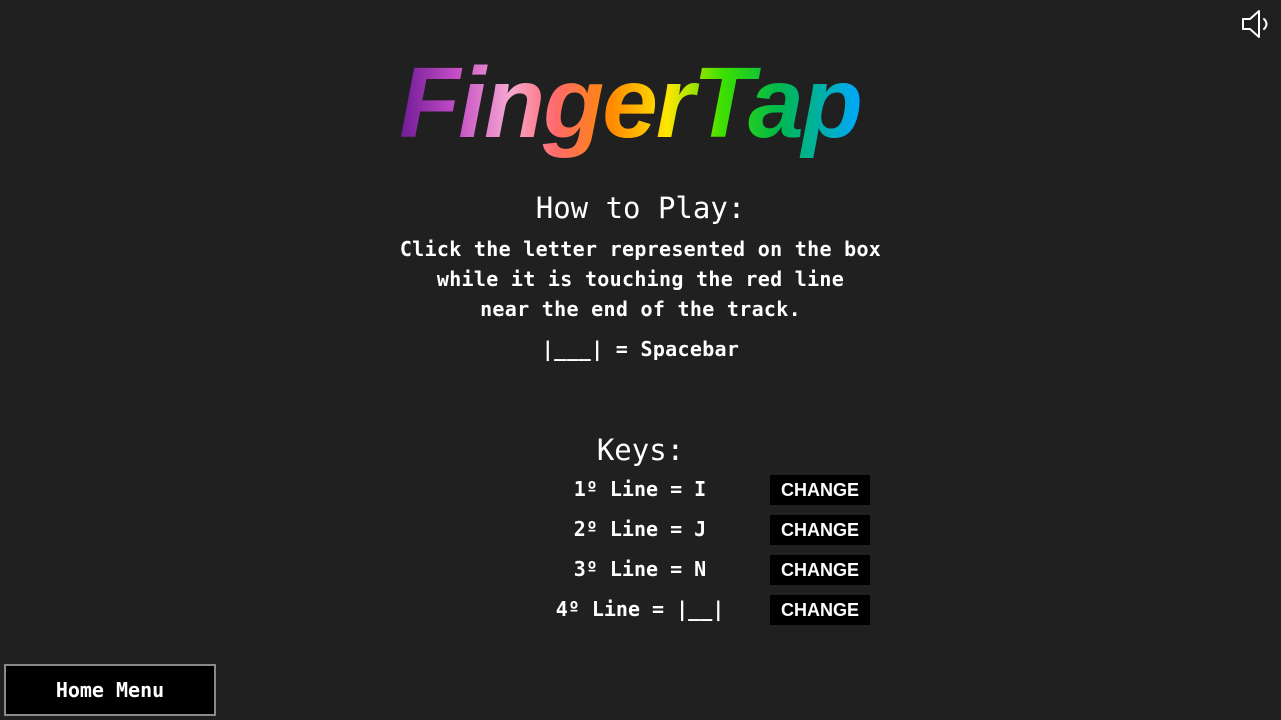 The width and height of the screenshot is (1281, 720). I want to click on key-line-1-label: 1º Line = I, so click(640, 489).